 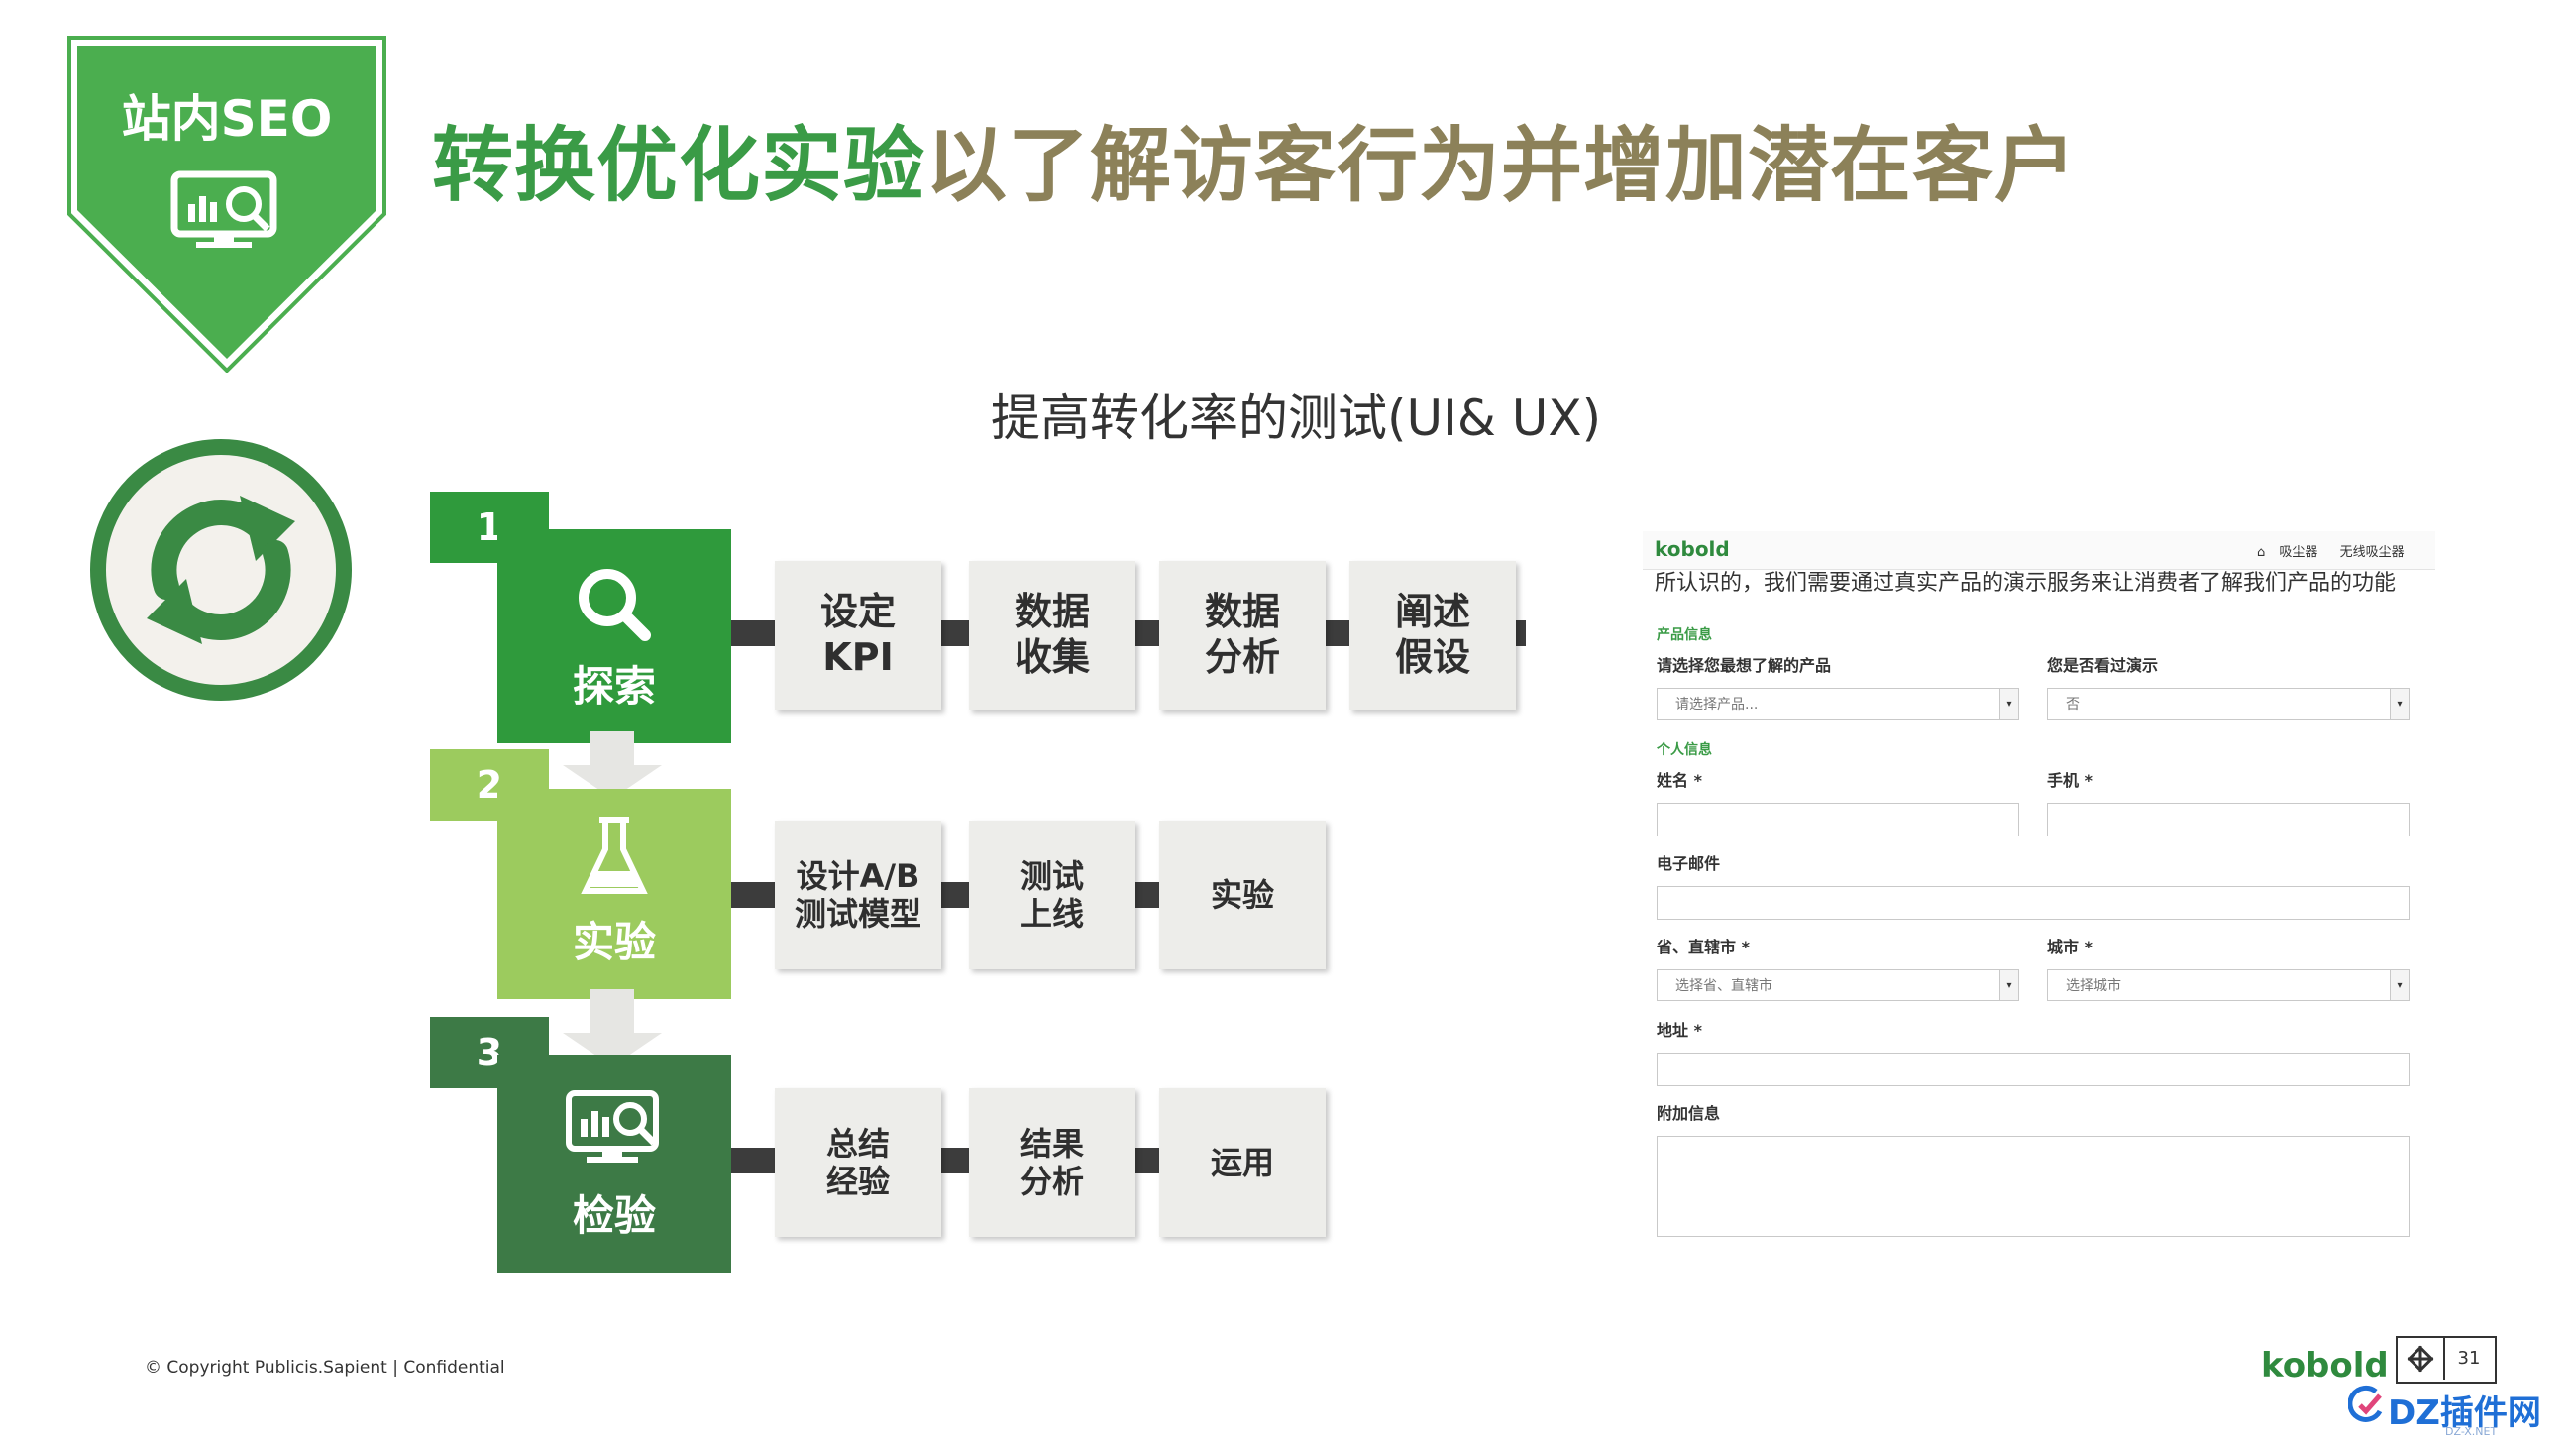 I want to click on dz-logo-icon, so click(x=2365, y=1403).